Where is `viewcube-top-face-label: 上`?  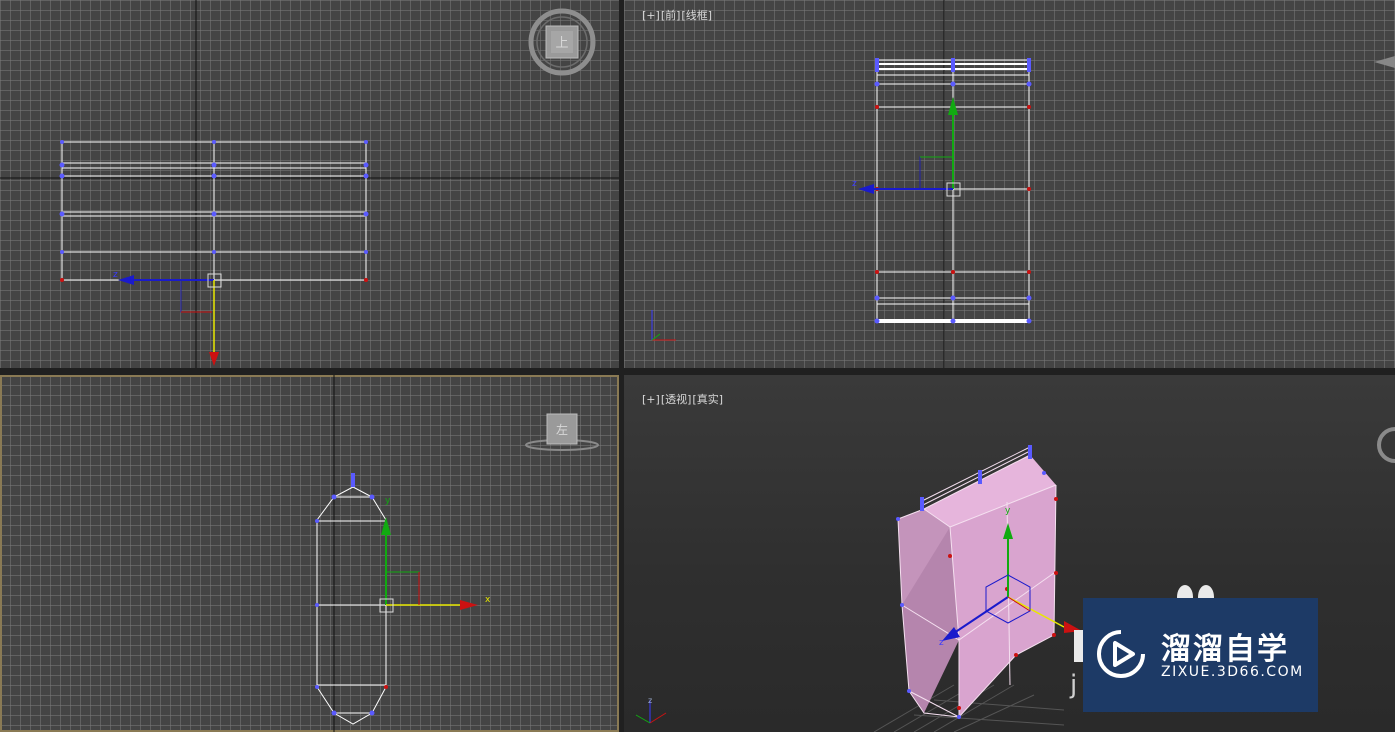
viewcube-top-face-label: 上 is located at coordinates (561, 43).